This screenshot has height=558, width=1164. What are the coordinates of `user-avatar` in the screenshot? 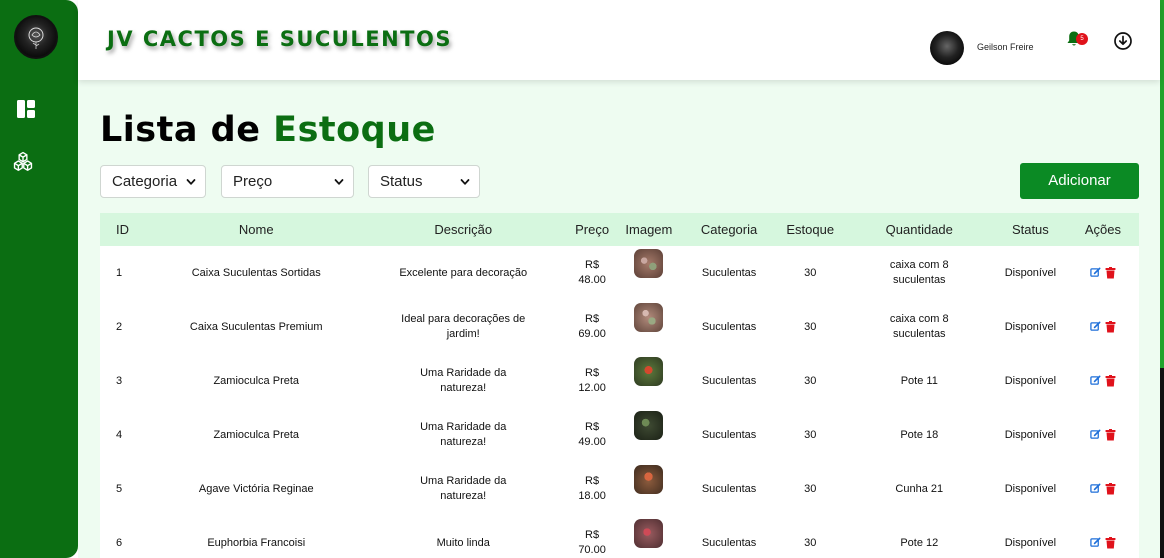 It's located at (947, 48).